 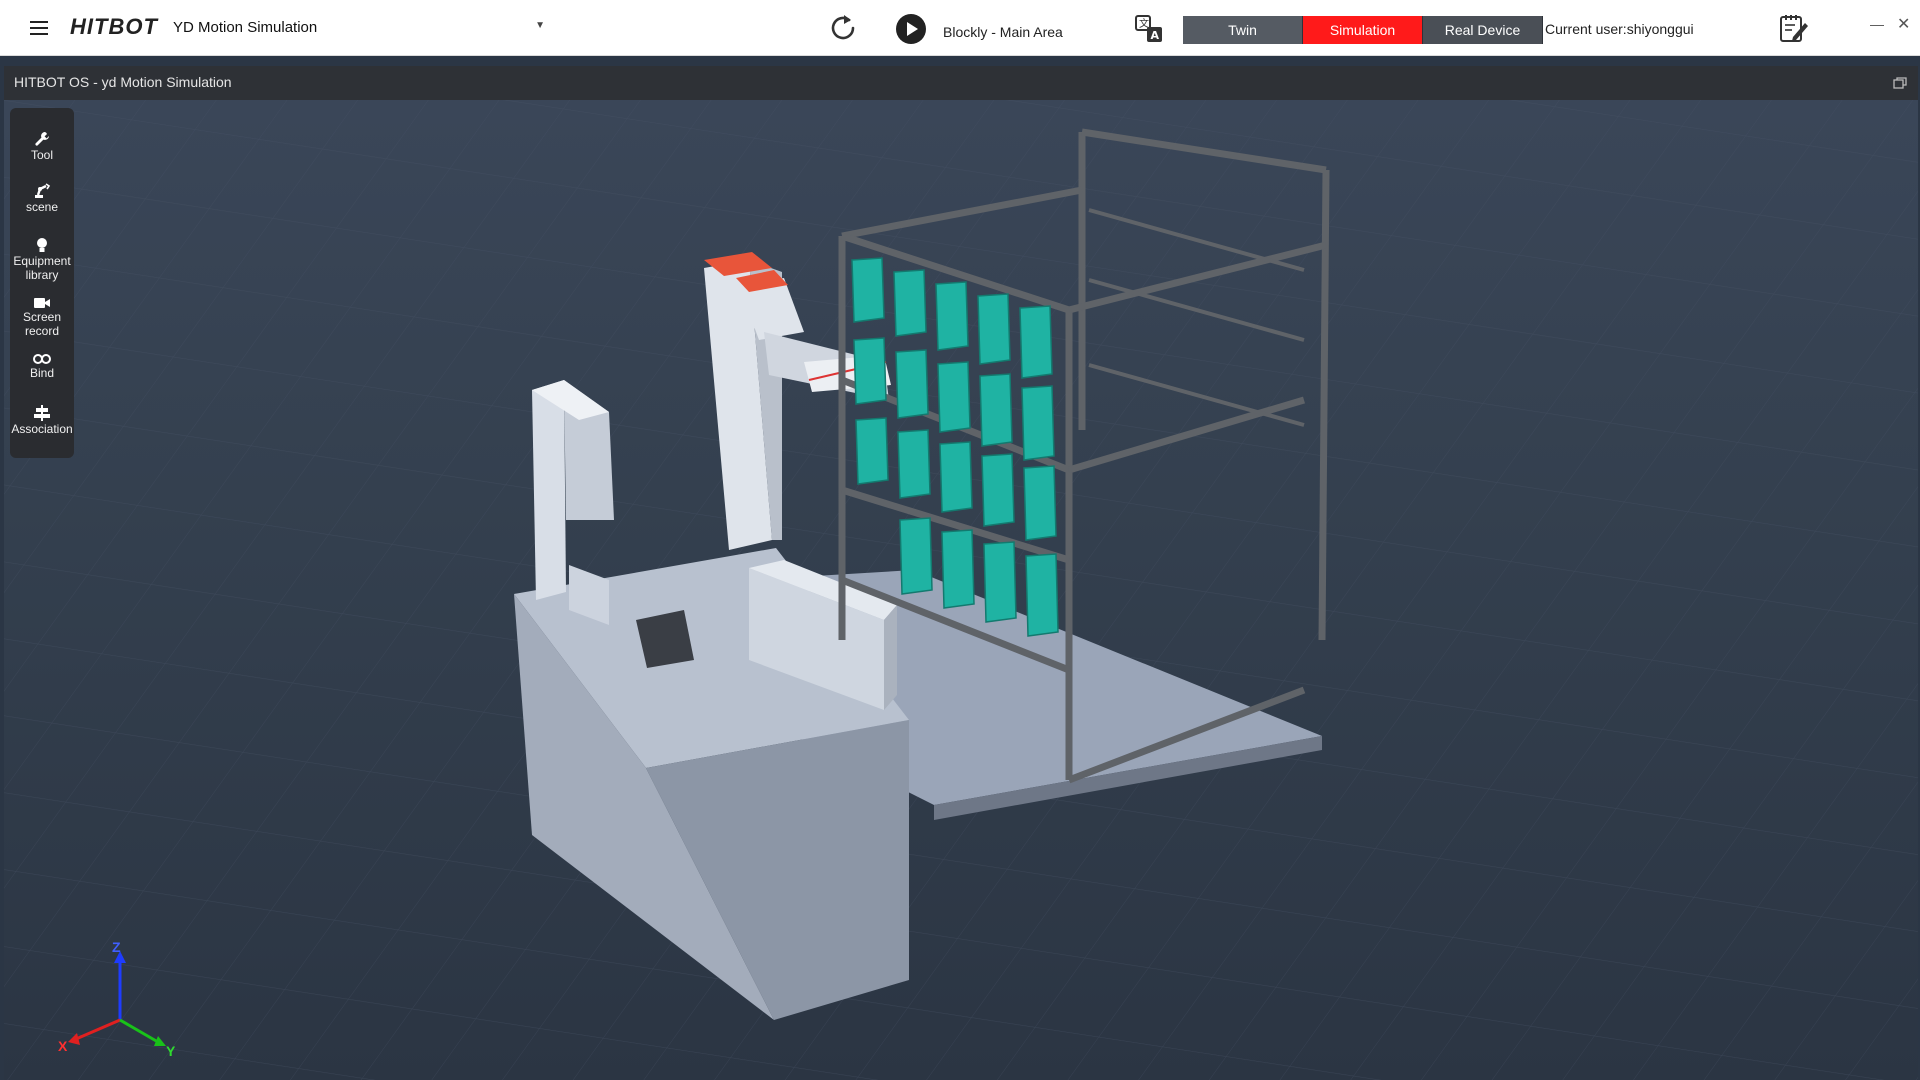 What do you see at coordinates (1877, 24) in the screenshot?
I see `minimize-icon: —` at bounding box center [1877, 24].